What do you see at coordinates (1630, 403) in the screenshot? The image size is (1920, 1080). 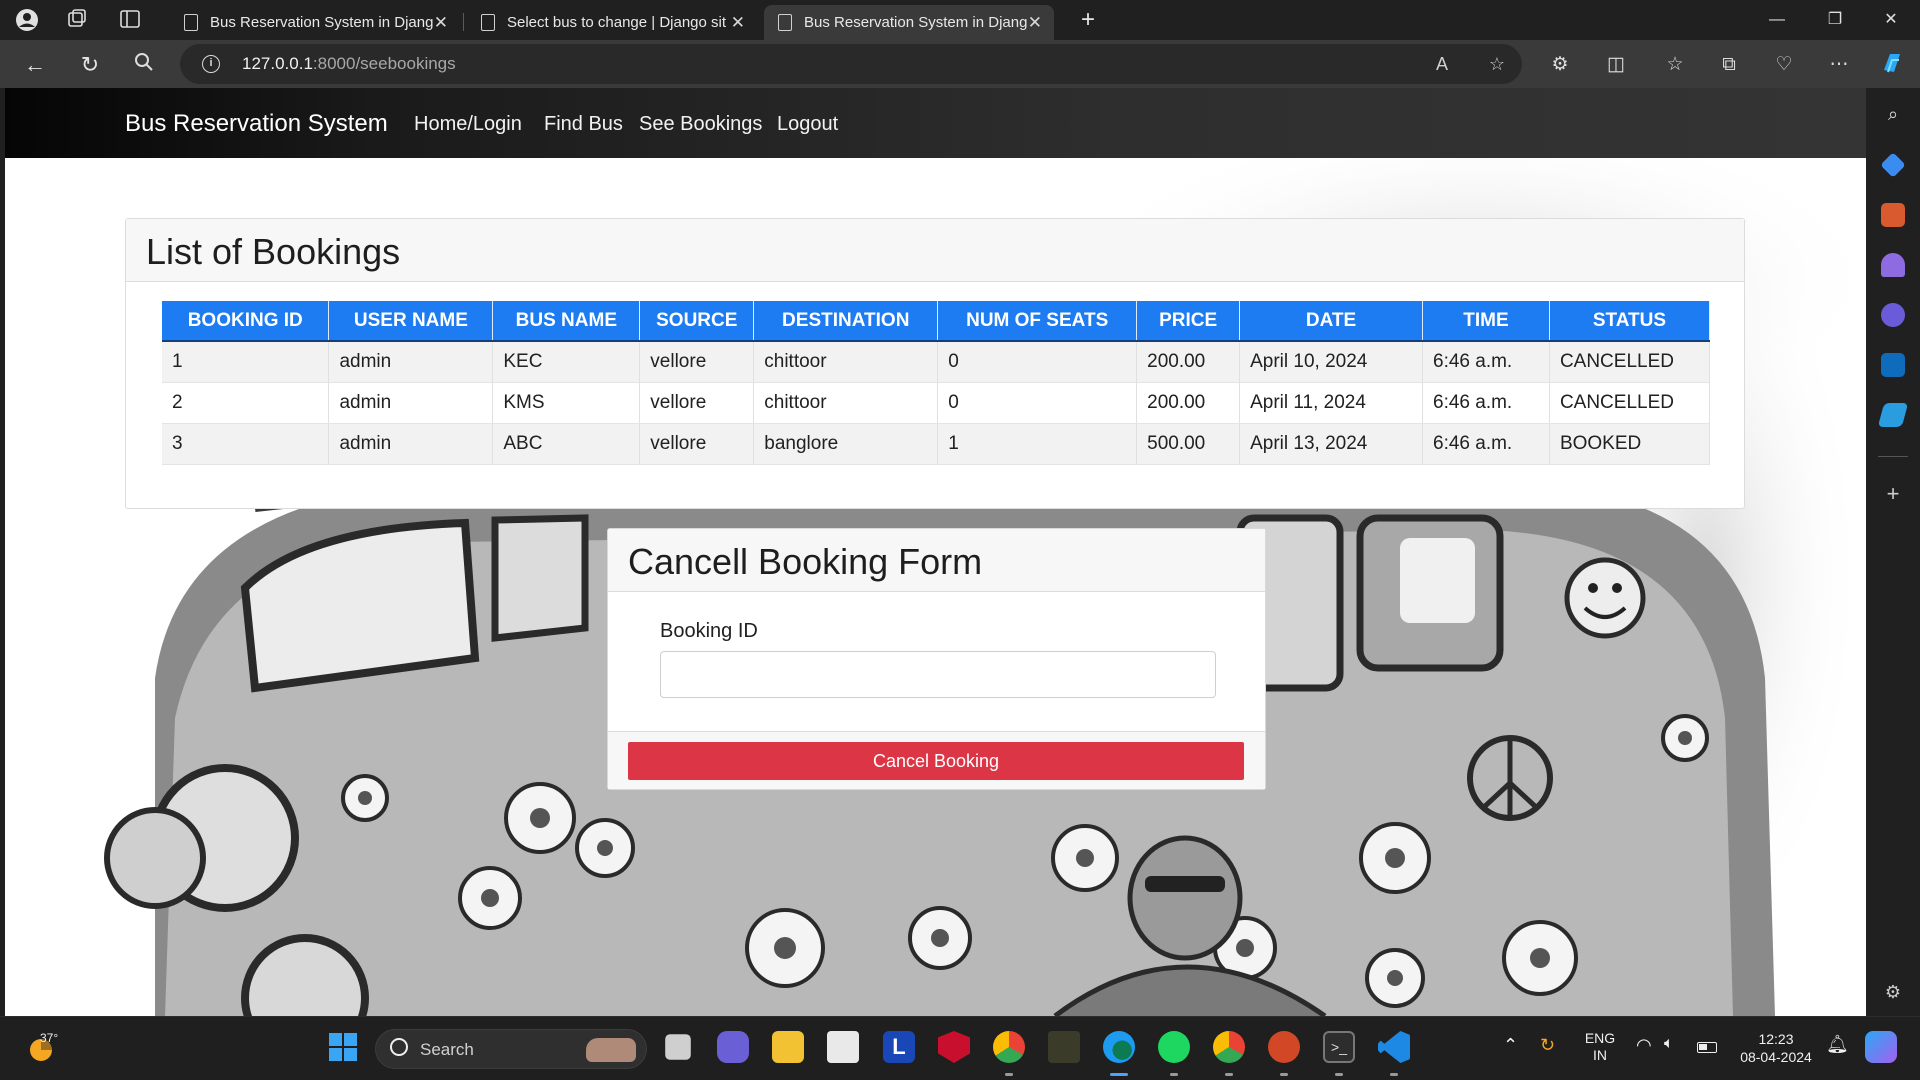 I see `cell-status: CANCELLED` at bounding box center [1630, 403].